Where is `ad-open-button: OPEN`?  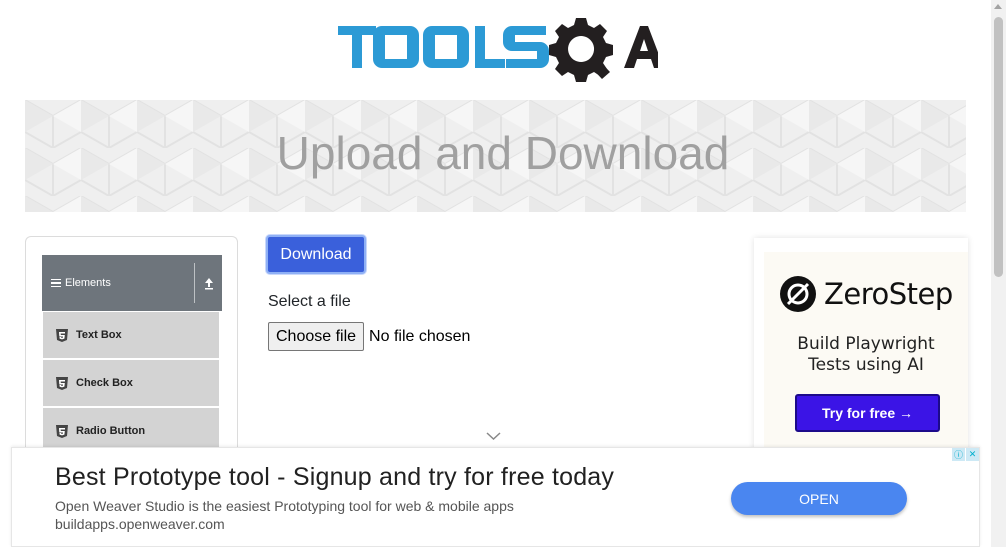
ad-open-button: OPEN is located at coordinates (819, 498).